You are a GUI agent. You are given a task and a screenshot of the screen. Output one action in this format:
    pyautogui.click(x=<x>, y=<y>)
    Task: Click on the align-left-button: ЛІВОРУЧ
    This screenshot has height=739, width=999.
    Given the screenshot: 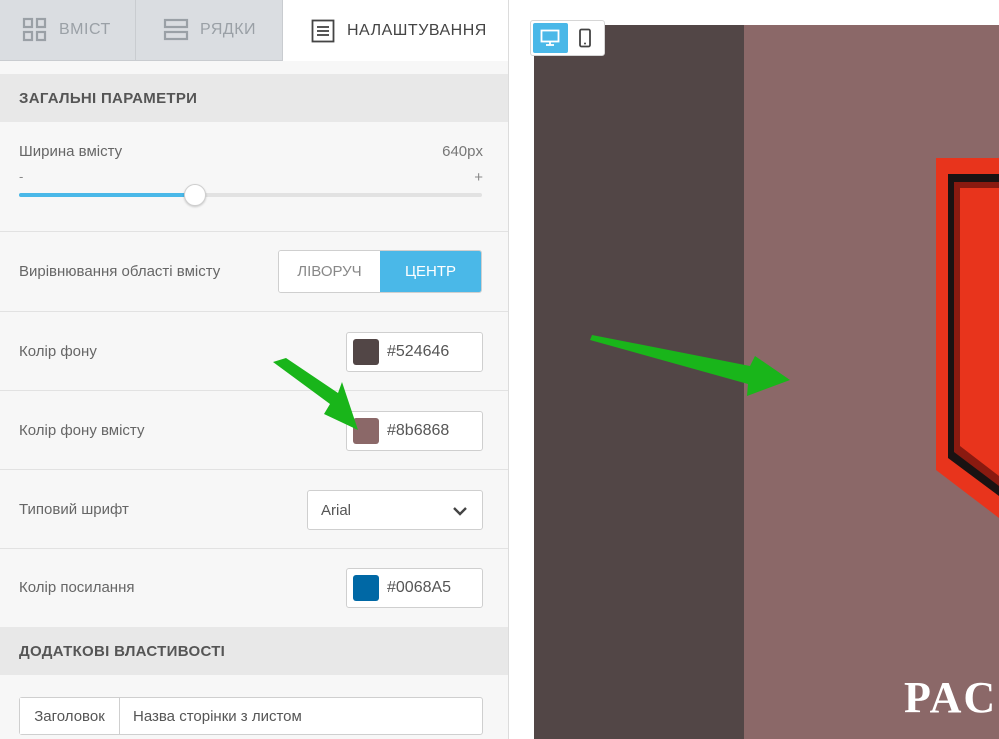 What is the action you would take?
    pyautogui.click(x=329, y=271)
    